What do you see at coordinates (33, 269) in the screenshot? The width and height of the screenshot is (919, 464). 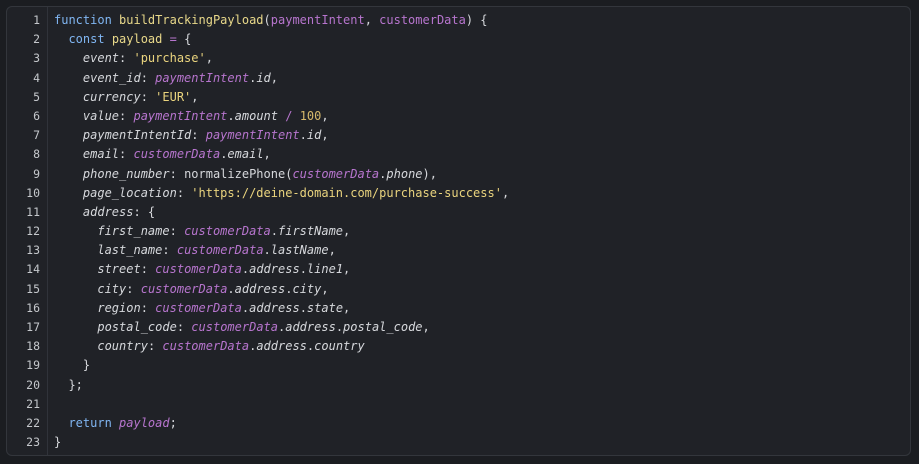 I see `line-number: 14` at bounding box center [33, 269].